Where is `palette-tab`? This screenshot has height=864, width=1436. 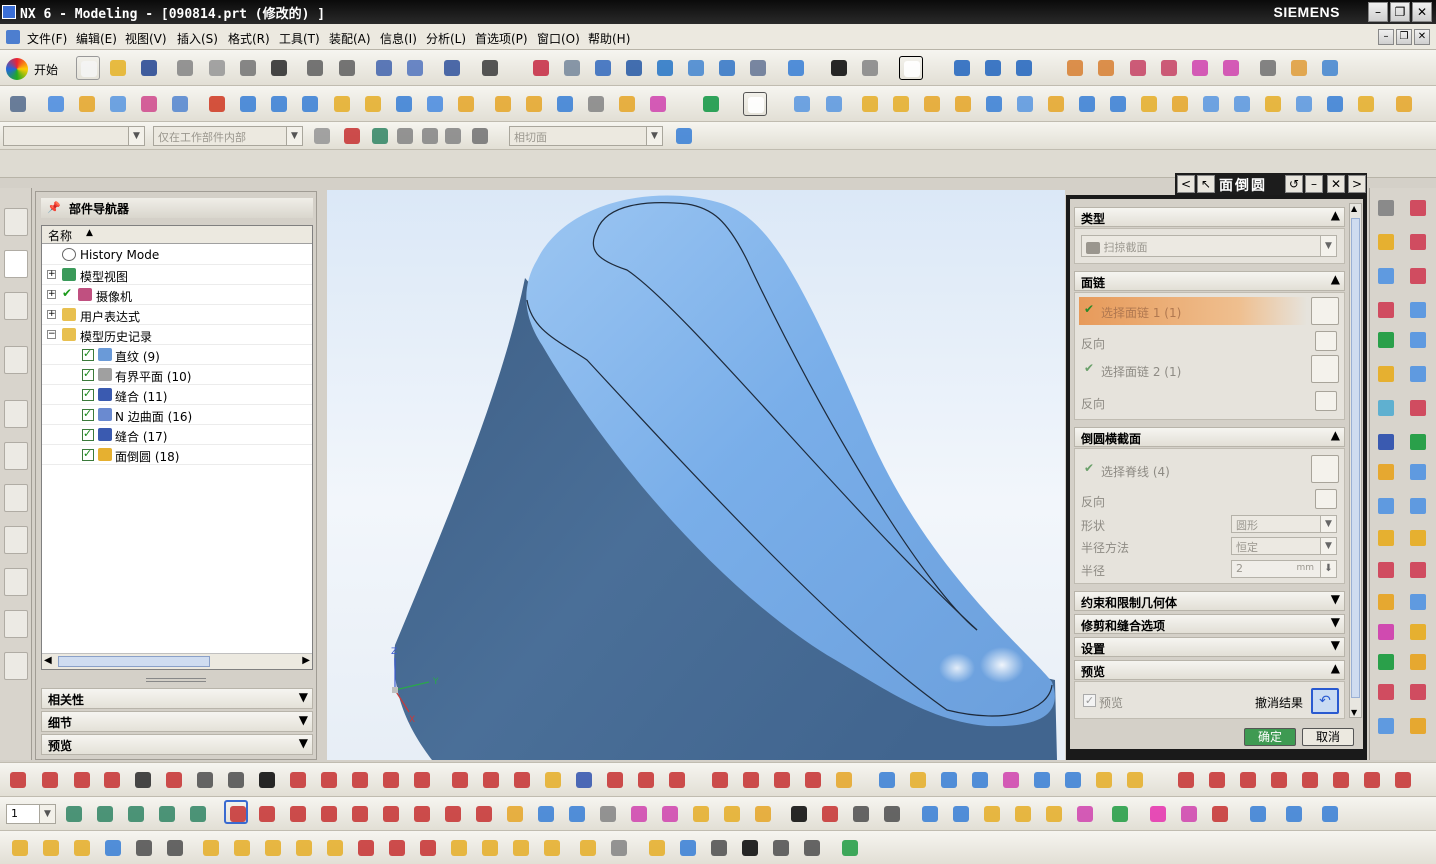
palette-tab is located at coordinates (16, 498).